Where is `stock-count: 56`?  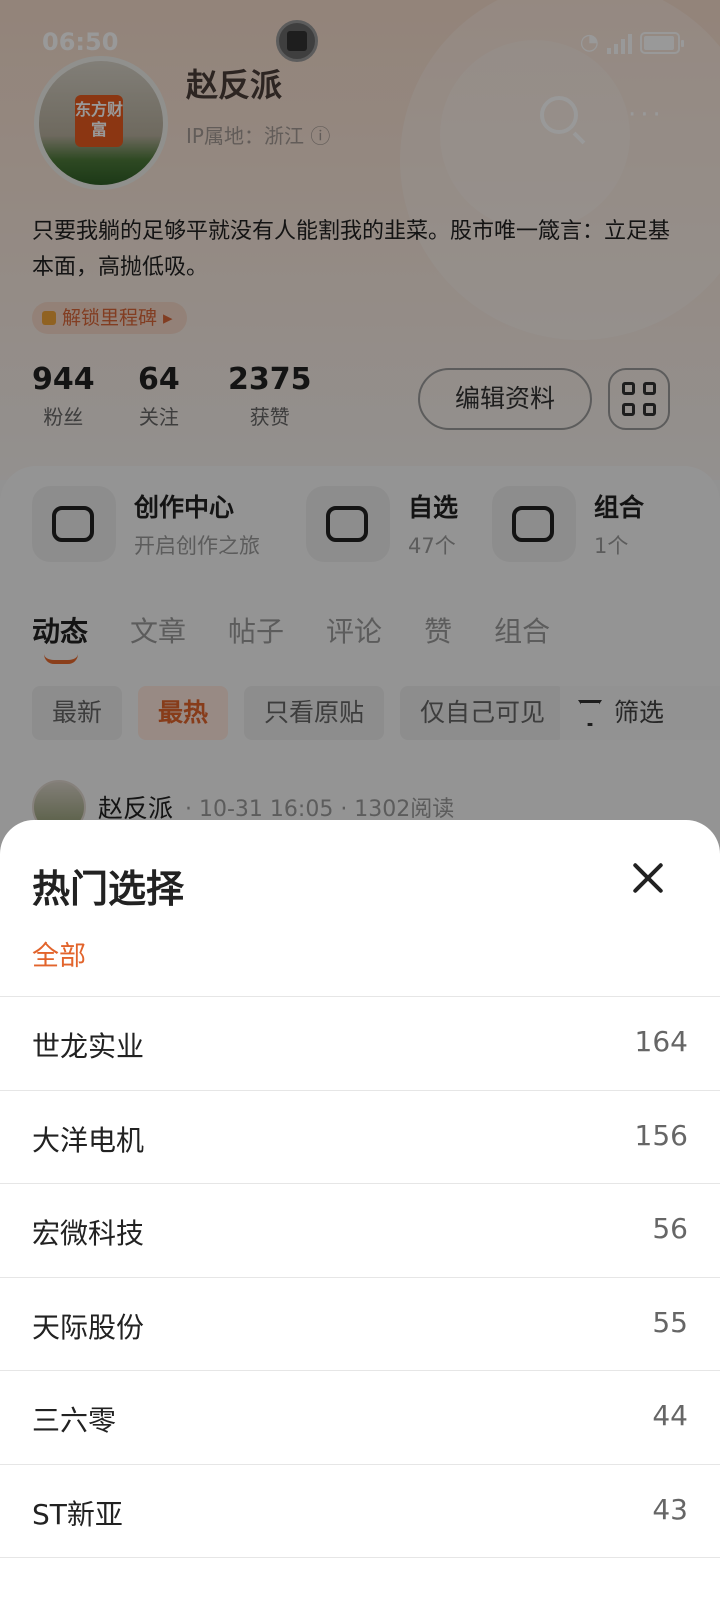 stock-count: 56 is located at coordinates (670, 1228).